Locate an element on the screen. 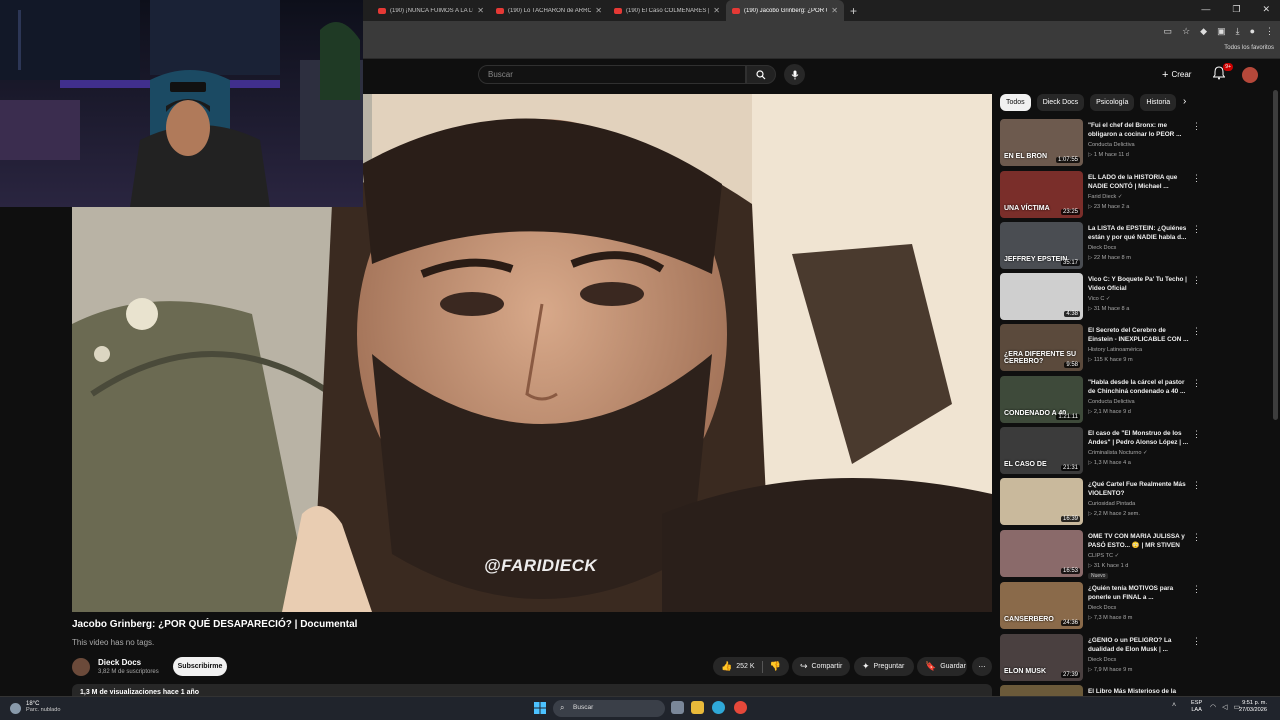  video-thumbnail: EL CASO DE 21:31 is located at coordinates (1041, 450).